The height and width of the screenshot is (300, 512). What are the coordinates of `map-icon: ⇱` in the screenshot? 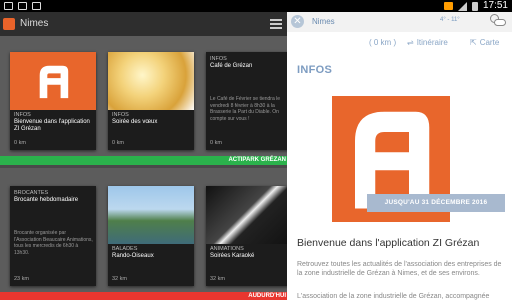 It's located at (473, 42).